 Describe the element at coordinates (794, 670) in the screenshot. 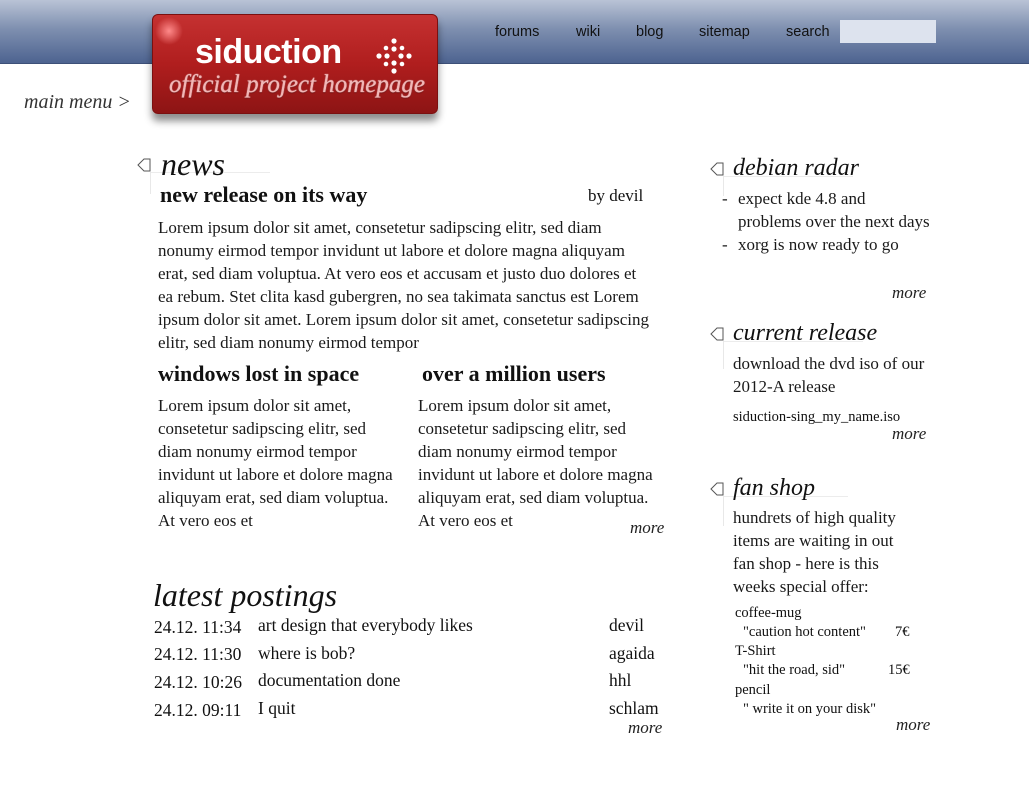

I see `shop-item-desc: "hit the road, sid"` at that location.